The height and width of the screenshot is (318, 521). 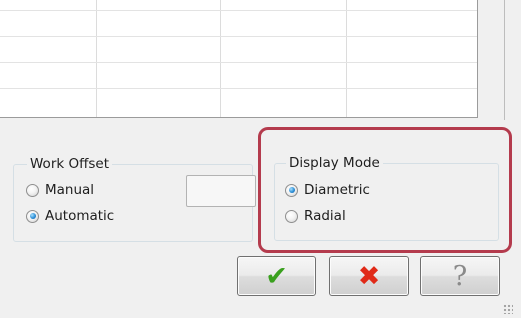 I want to click on radio-diametric-circle, so click(x=291, y=190).